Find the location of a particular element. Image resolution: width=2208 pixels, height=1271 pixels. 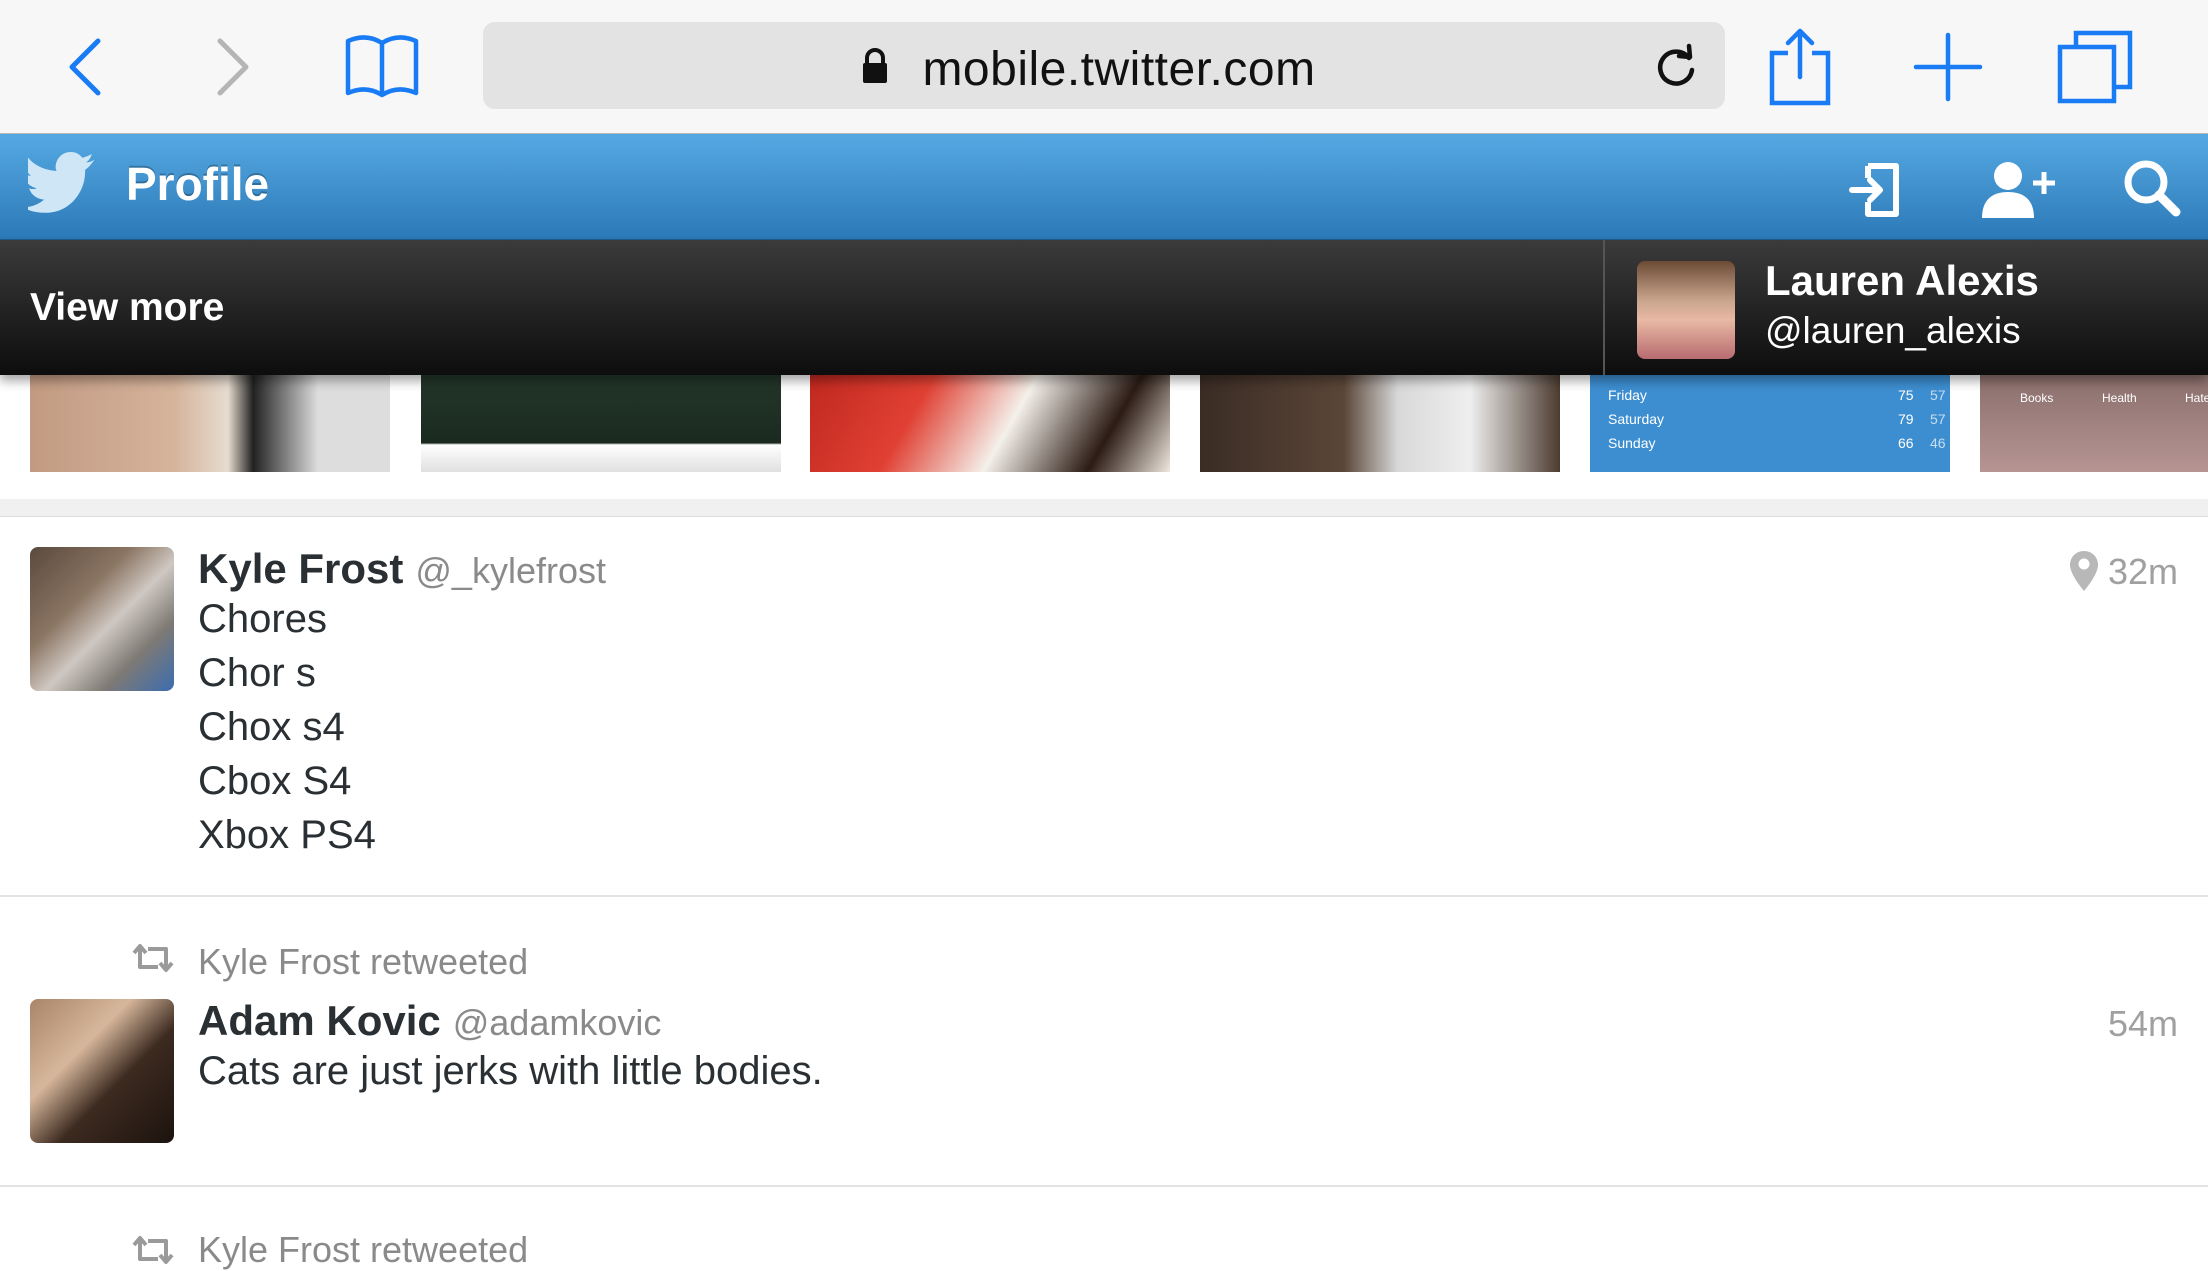

search-icon is located at coordinates (2152, 188).